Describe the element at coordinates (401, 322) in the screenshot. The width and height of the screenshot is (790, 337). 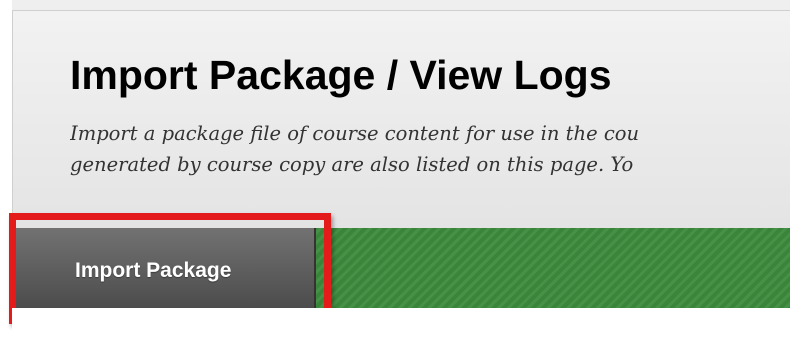
I see `content-area` at that location.